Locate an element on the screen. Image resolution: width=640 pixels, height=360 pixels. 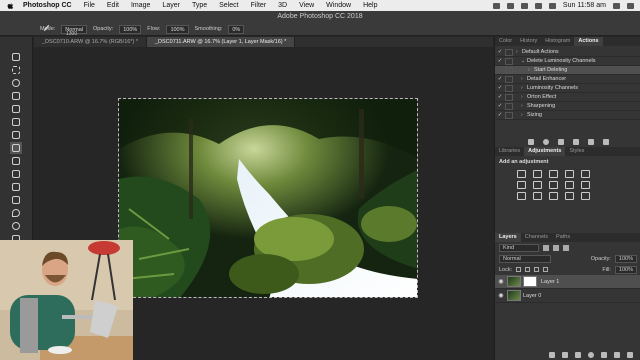
curves-icon is located at coordinates (553, 174).